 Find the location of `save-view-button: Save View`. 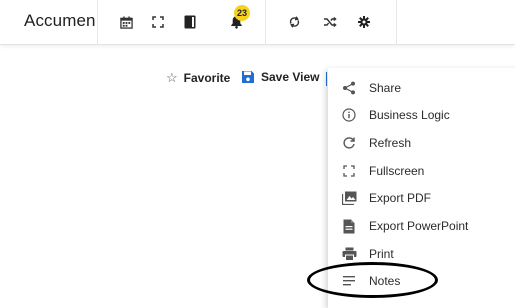

save-view-button: Save View is located at coordinates (280, 77).